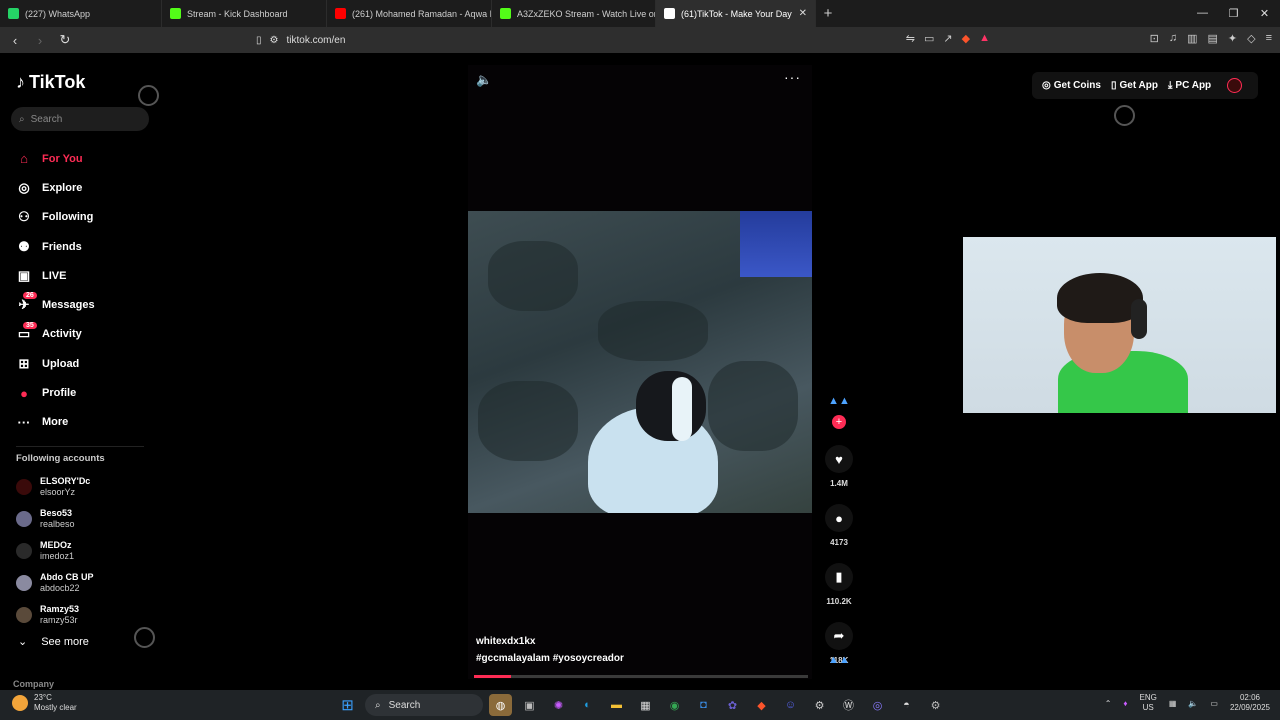 This screenshot has height=720, width=1280. Describe the element at coordinates (65, 40) in the screenshot. I see `reload-icon: ↻` at that location.